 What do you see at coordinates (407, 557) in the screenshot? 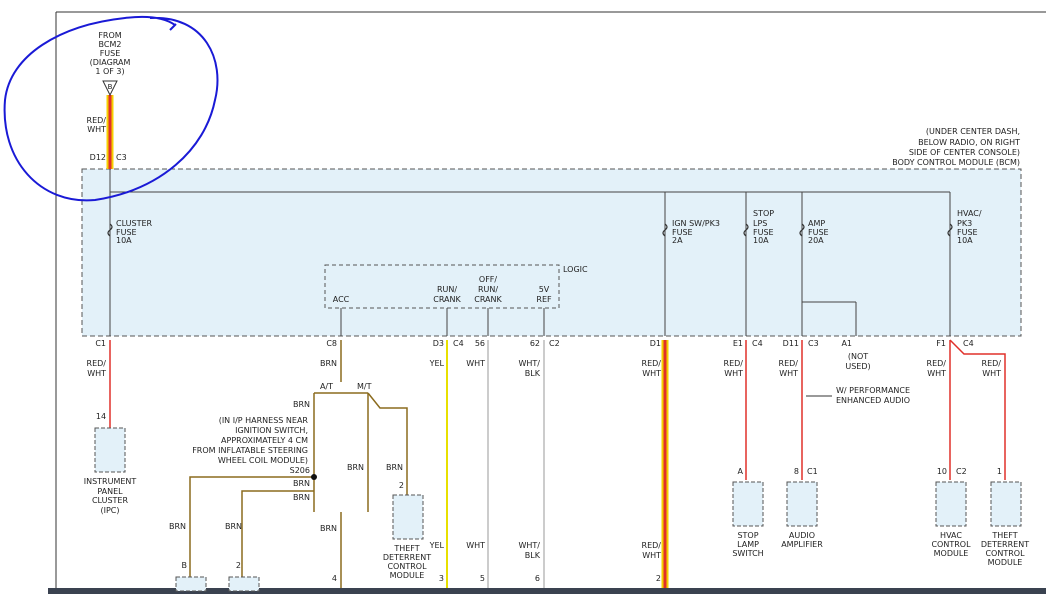
I see `theft1-l2: DETERRENT` at bounding box center [407, 557].